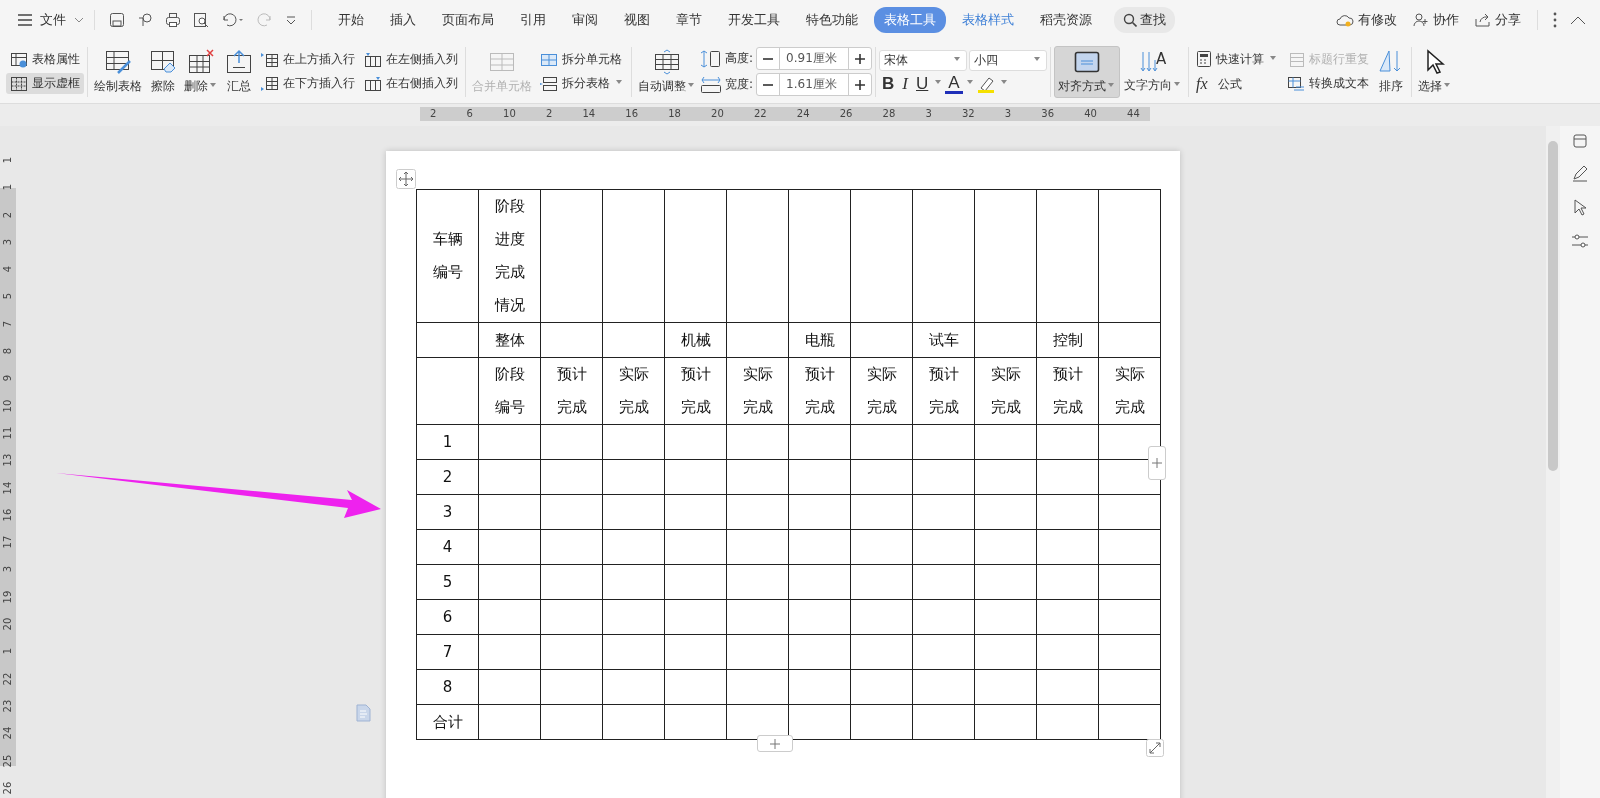 Image resolution: width=1600 pixels, height=798 pixels. What do you see at coordinates (582, 83) in the screenshot?
I see `split-table-button: 拆分表格` at bounding box center [582, 83].